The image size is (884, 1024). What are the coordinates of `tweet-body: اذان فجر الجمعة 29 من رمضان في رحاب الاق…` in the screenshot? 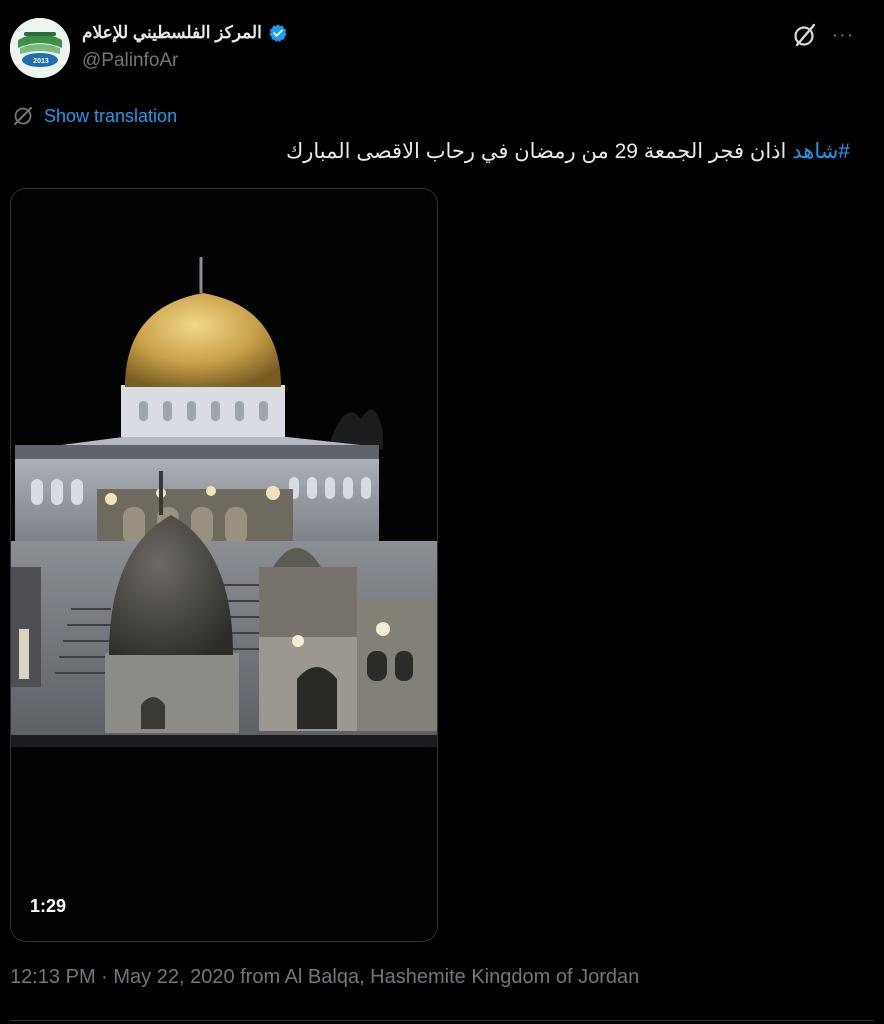 It's located at (536, 151).